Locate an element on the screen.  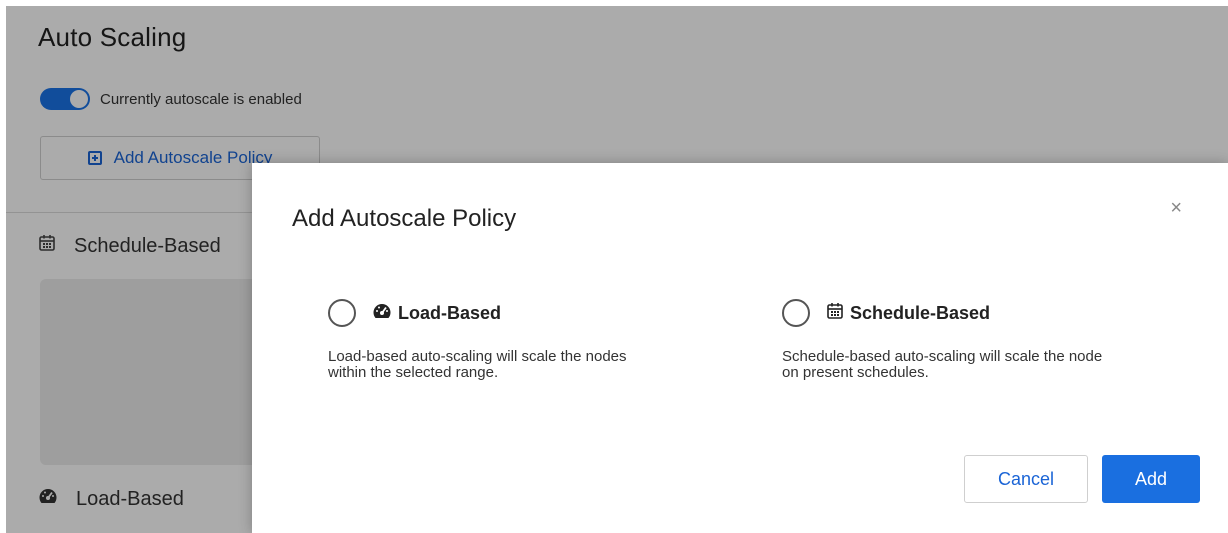
gauge-icon is located at coordinates (382, 313).